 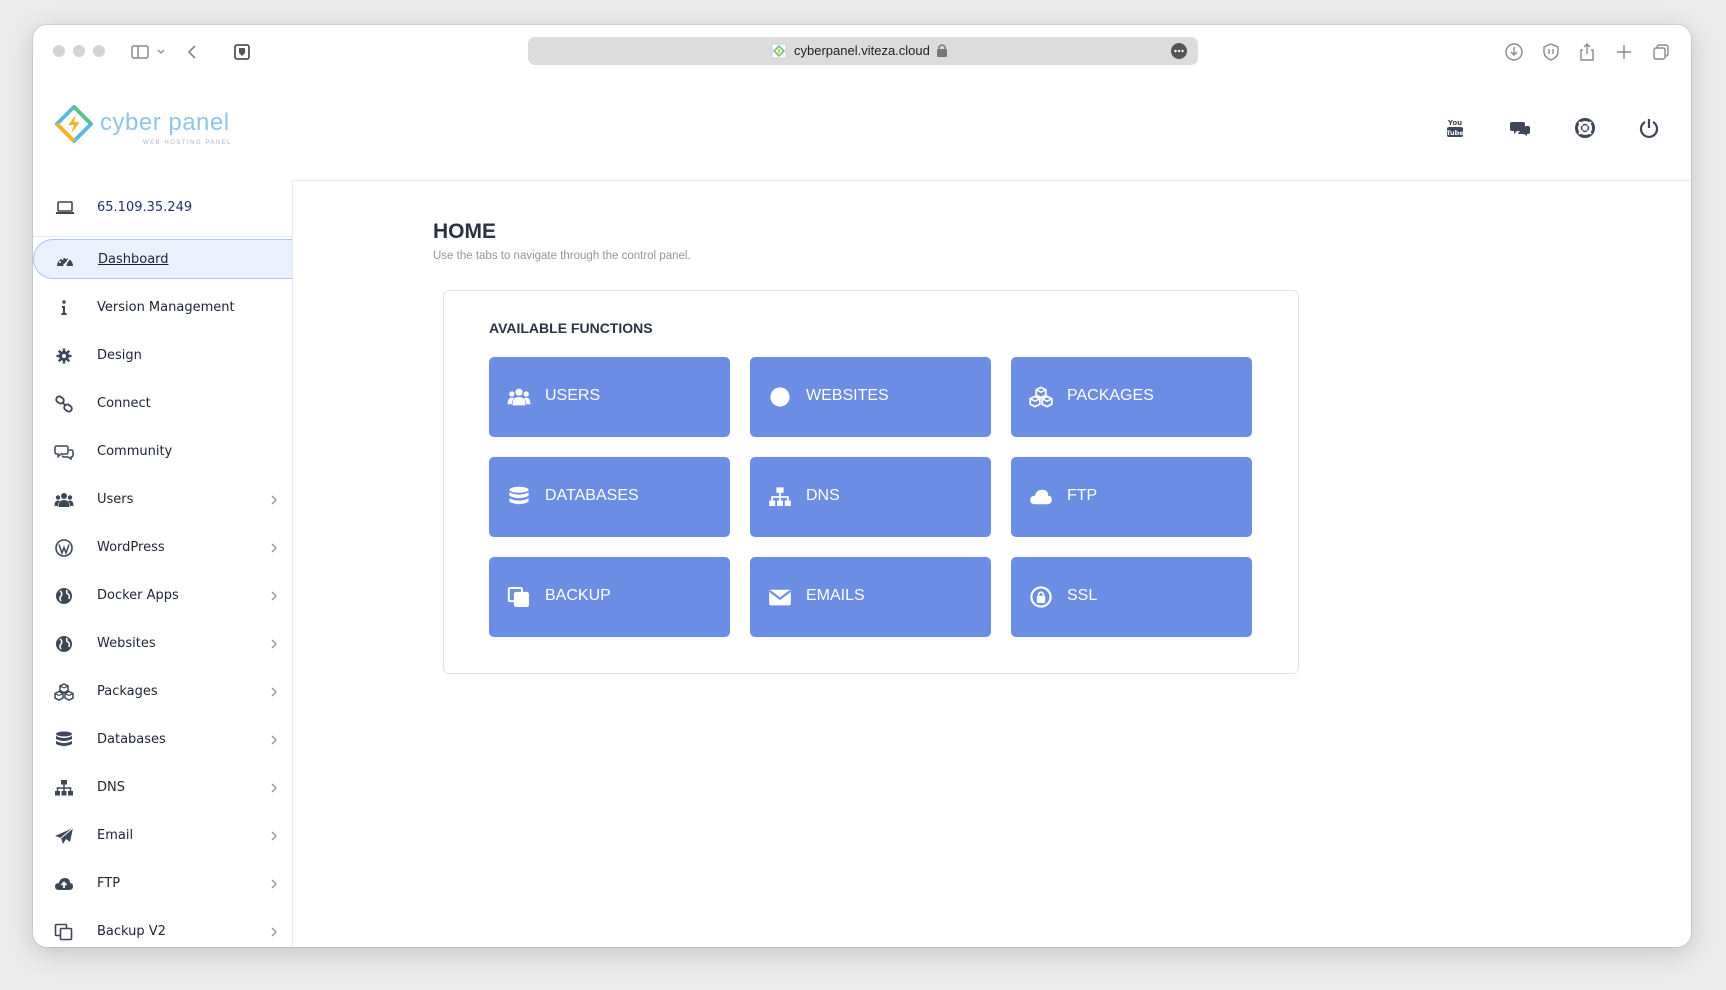 What do you see at coordinates (131, 547) in the screenshot?
I see `sidebar-item-label: WordPress` at bounding box center [131, 547].